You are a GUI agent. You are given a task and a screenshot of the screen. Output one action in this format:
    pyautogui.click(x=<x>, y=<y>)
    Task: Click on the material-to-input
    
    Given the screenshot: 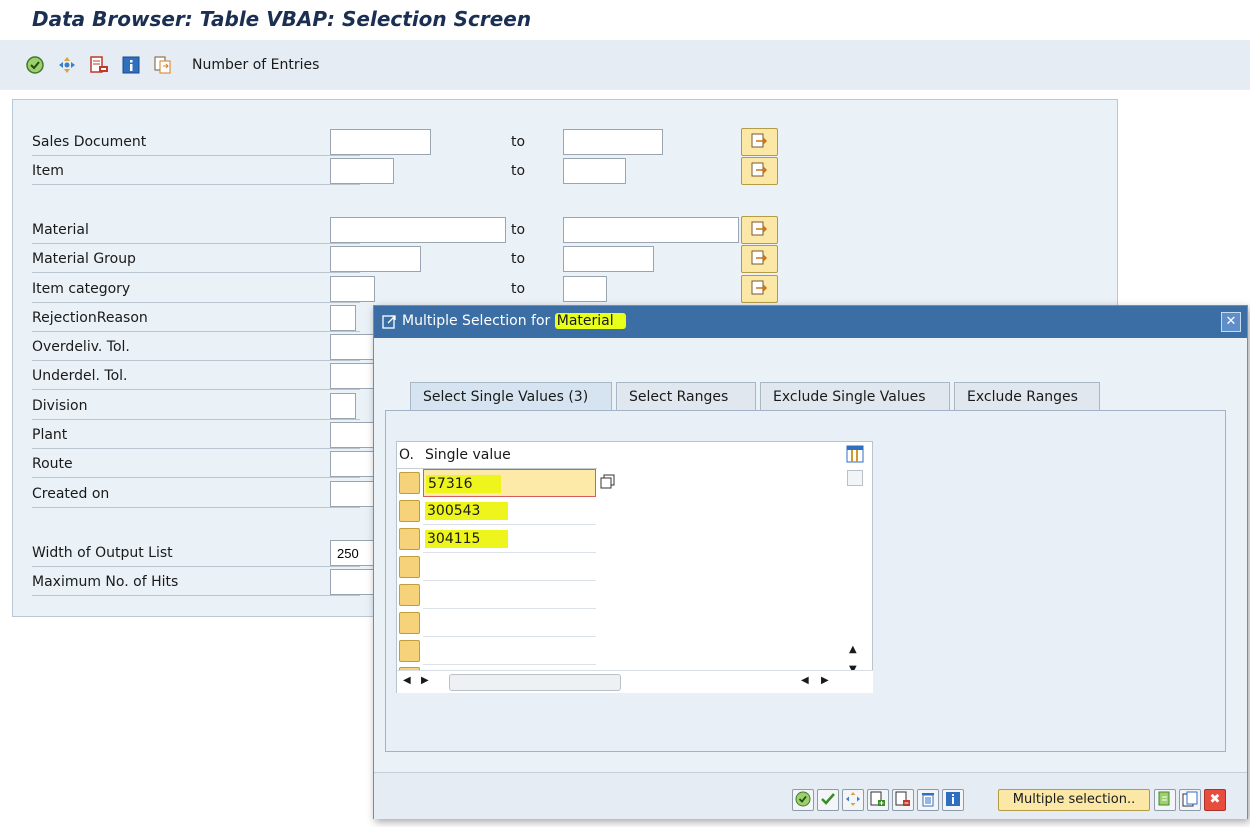 What is the action you would take?
    pyautogui.click(x=651, y=230)
    